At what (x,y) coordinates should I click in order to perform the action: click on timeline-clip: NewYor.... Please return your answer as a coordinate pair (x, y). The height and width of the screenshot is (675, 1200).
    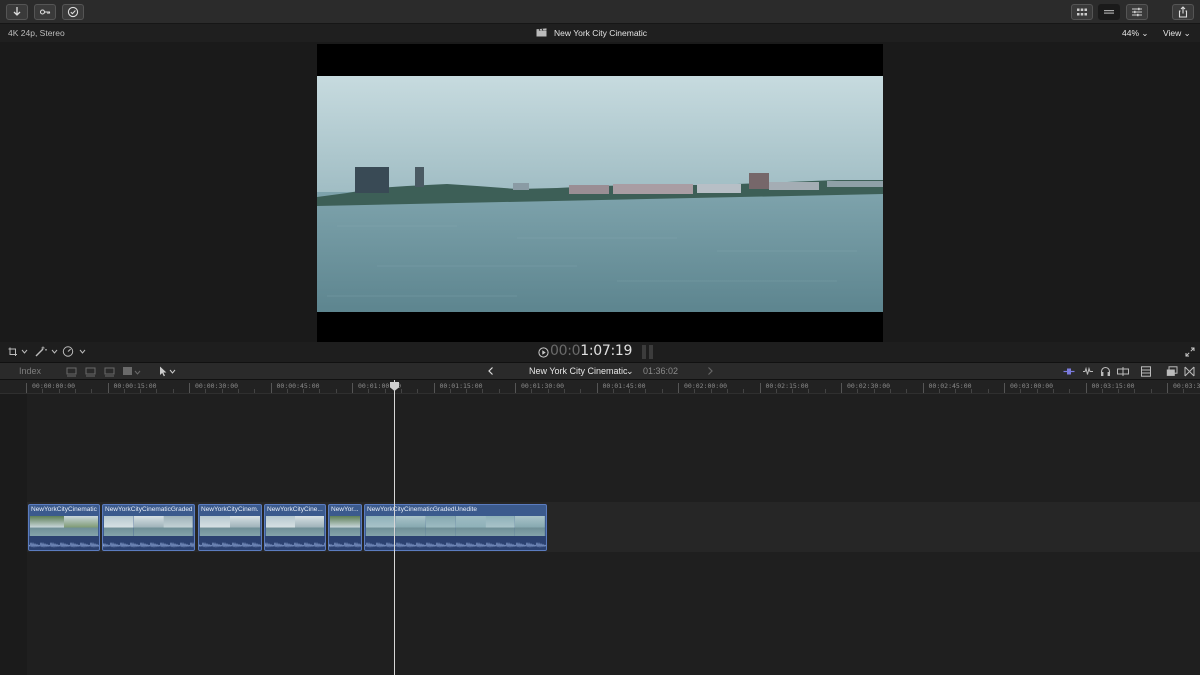
    Looking at the image, I should click on (345, 527).